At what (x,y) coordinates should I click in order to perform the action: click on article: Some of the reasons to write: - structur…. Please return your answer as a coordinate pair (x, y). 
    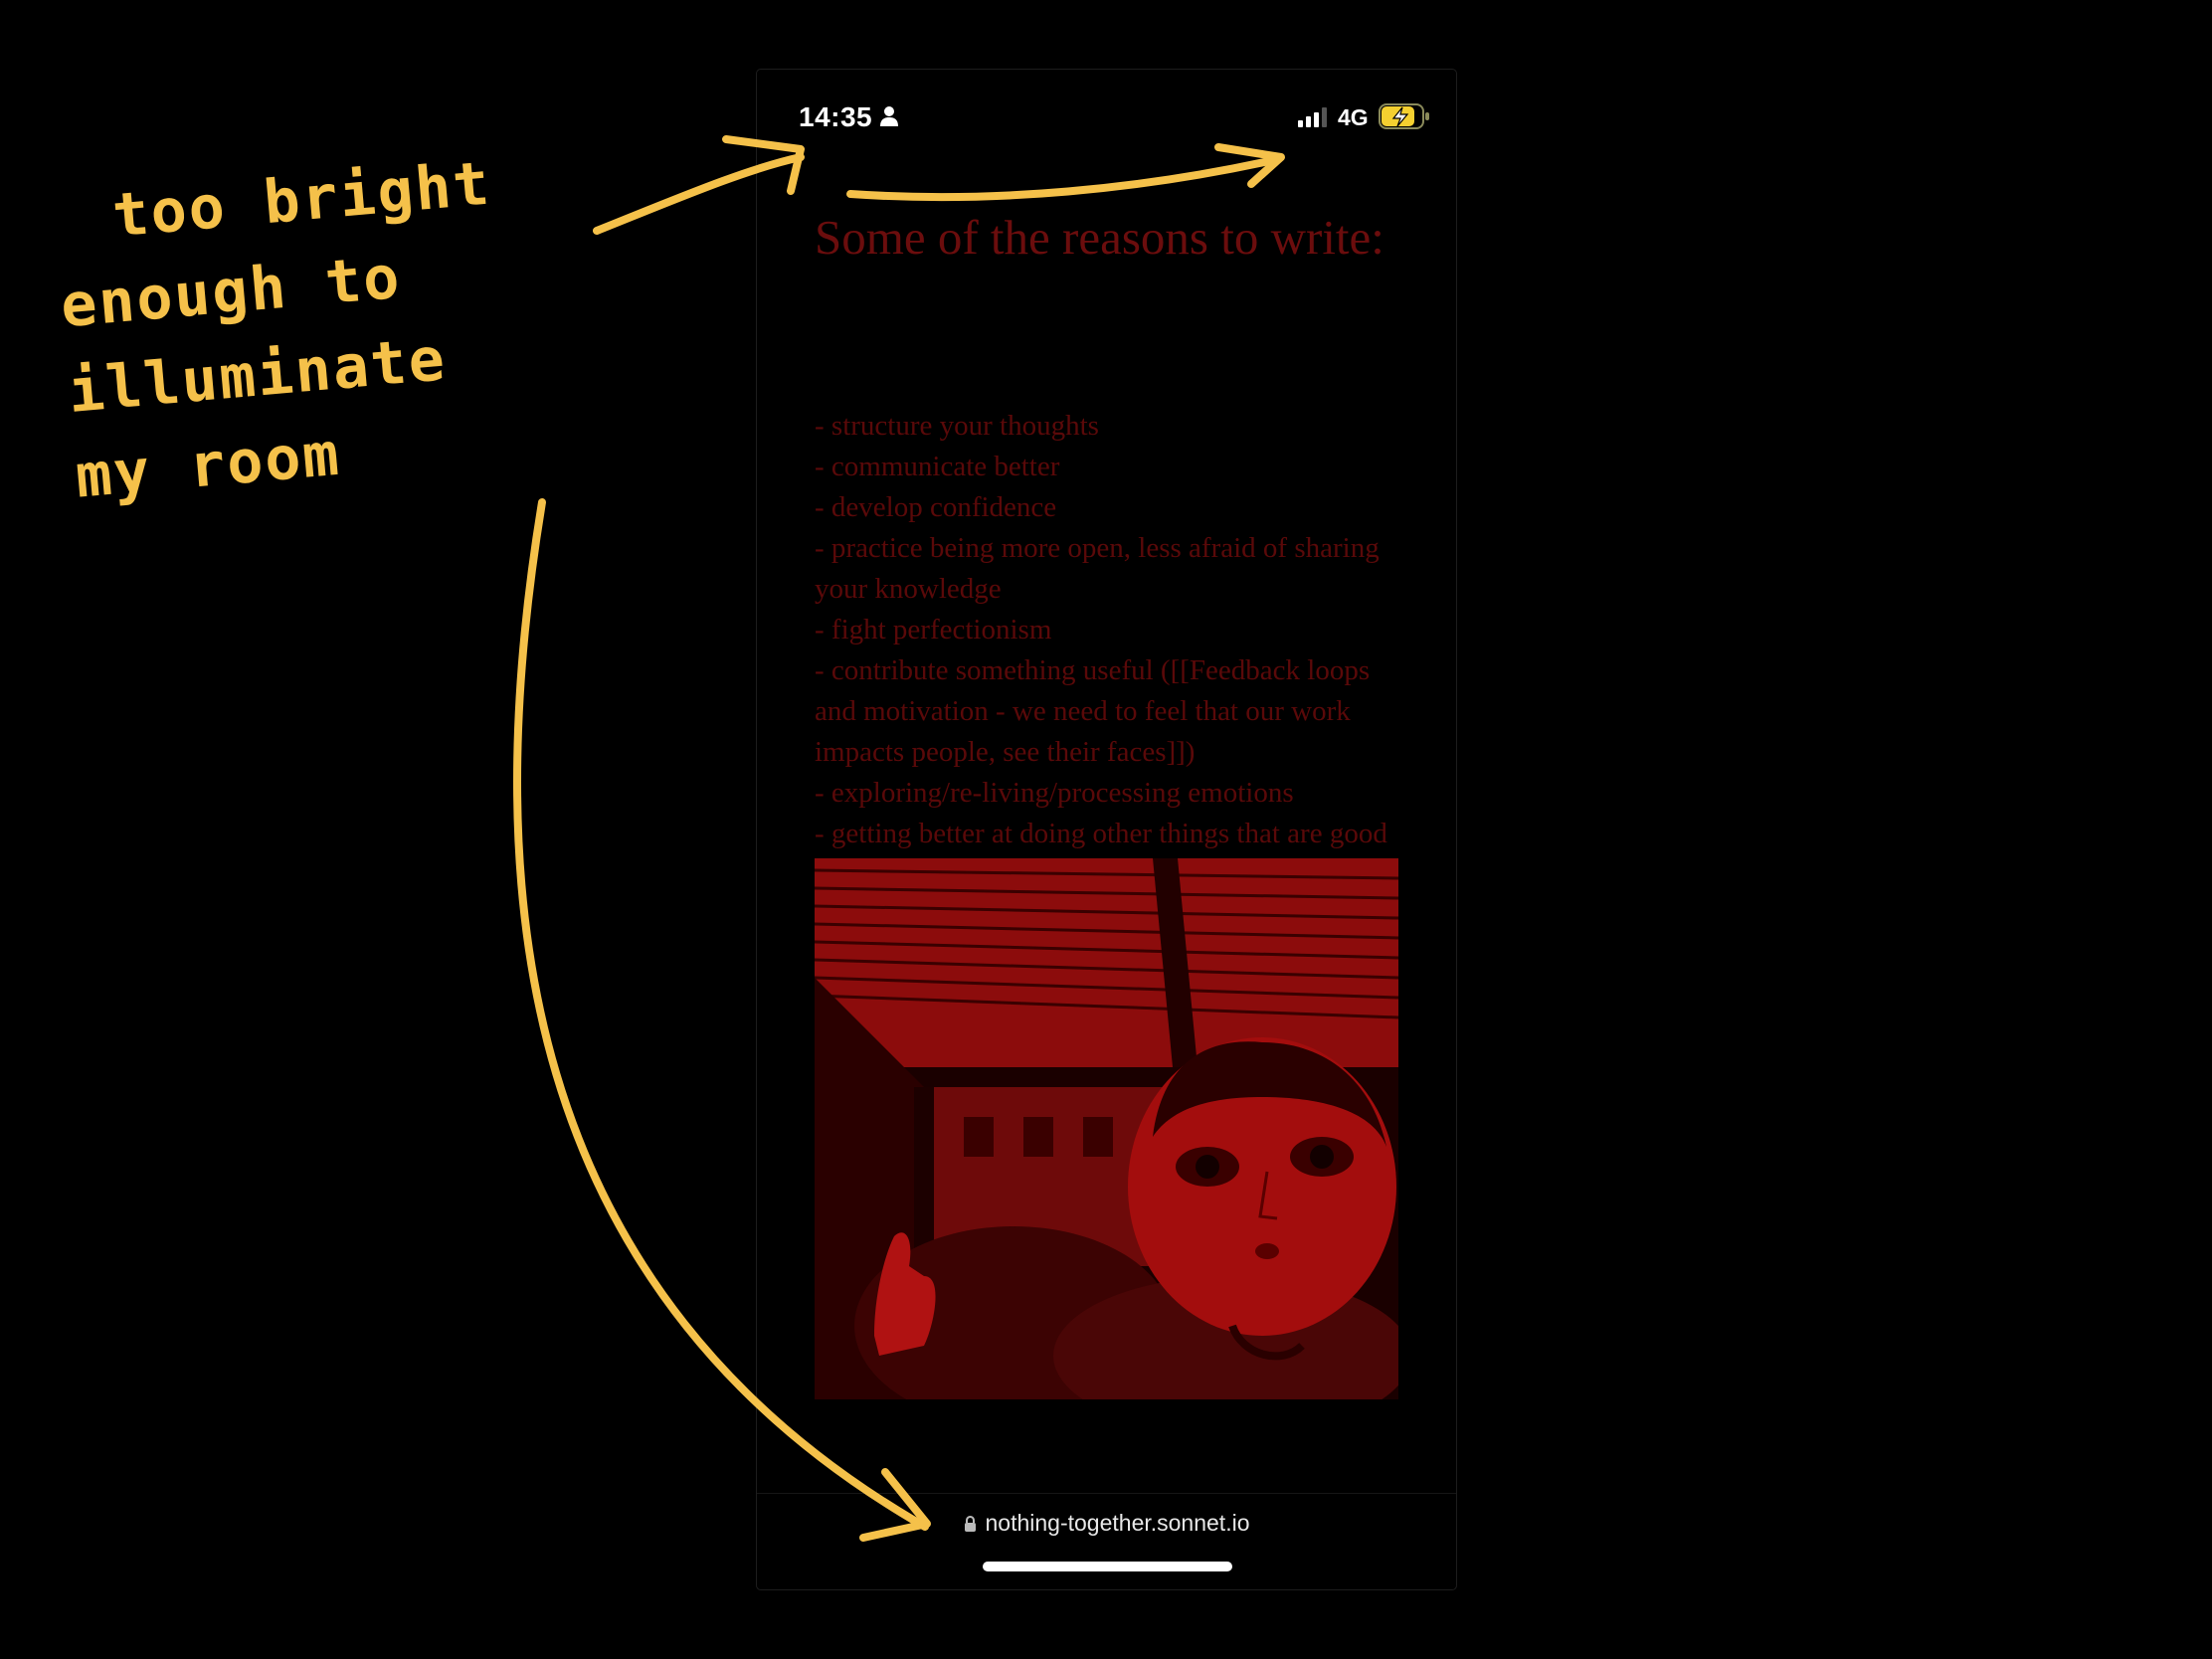
    Looking at the image, I should click on (1108, 548).